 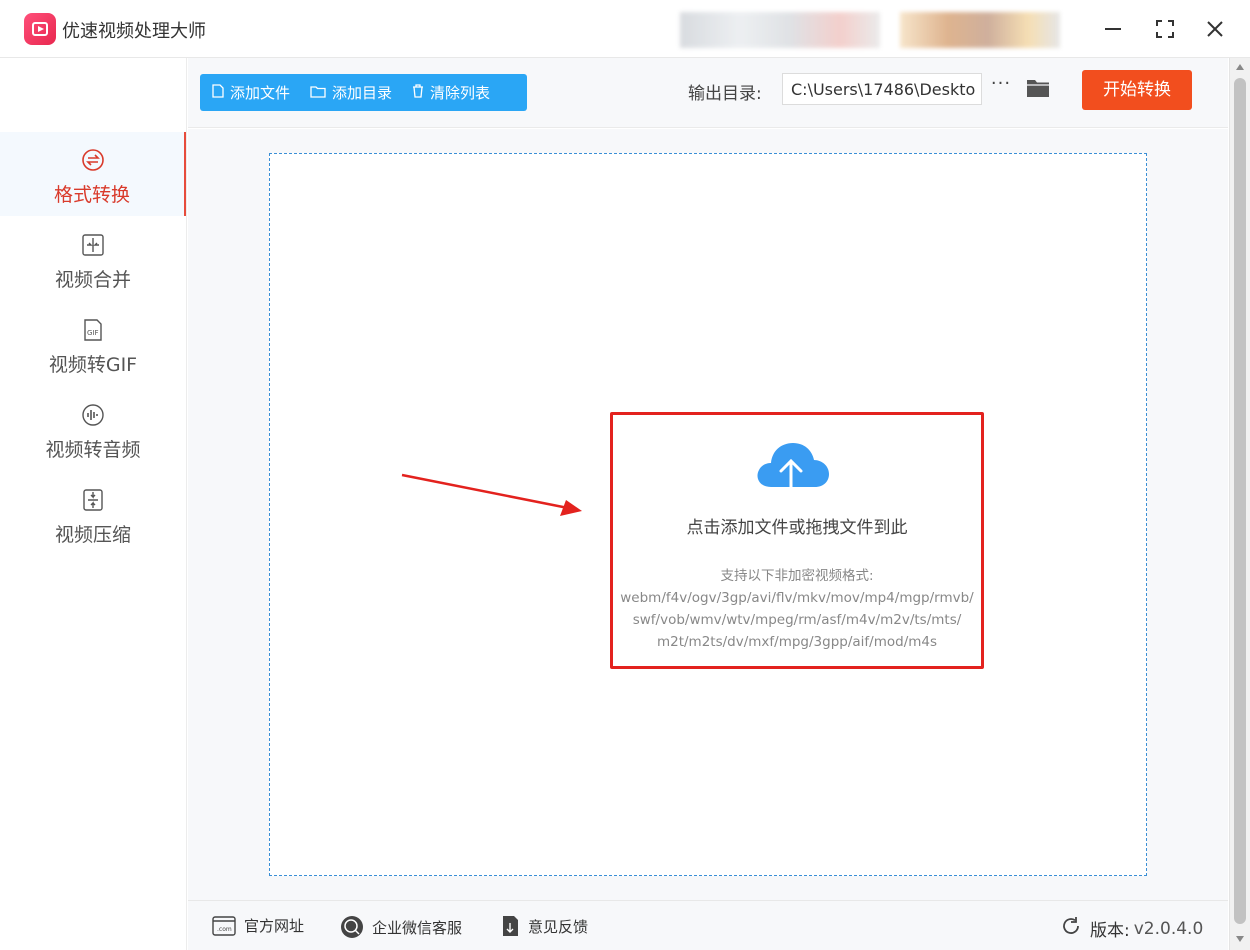 What do you see at coordinates (93, 160) in the screenshot?
I see `format-convert-icon` at bounding box center [93, 160].